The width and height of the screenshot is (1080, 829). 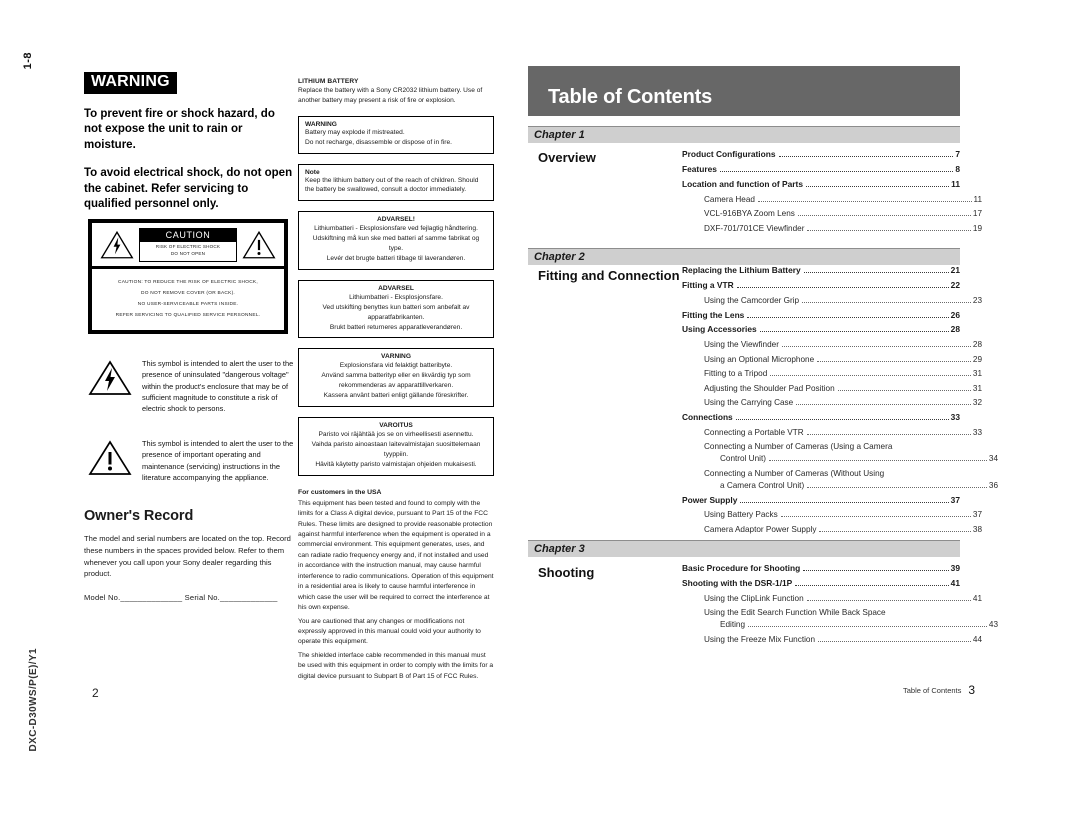 What do you see at coordinates (832, 345) in the screenshot?
I see `toc-entry: Using the Viewfinder 28` at bounding box center [832, 345].